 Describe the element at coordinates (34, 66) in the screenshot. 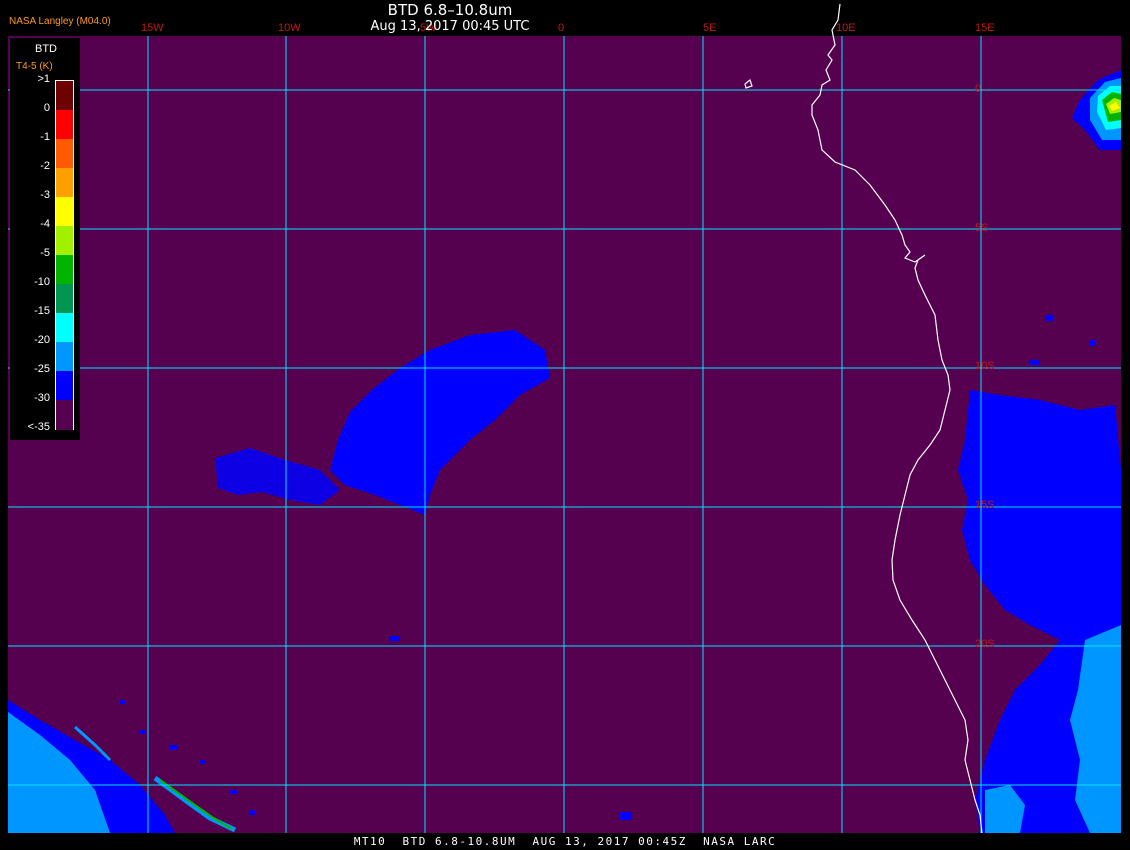

I see `legend-subtitle: T4-5 (K)` at that location.